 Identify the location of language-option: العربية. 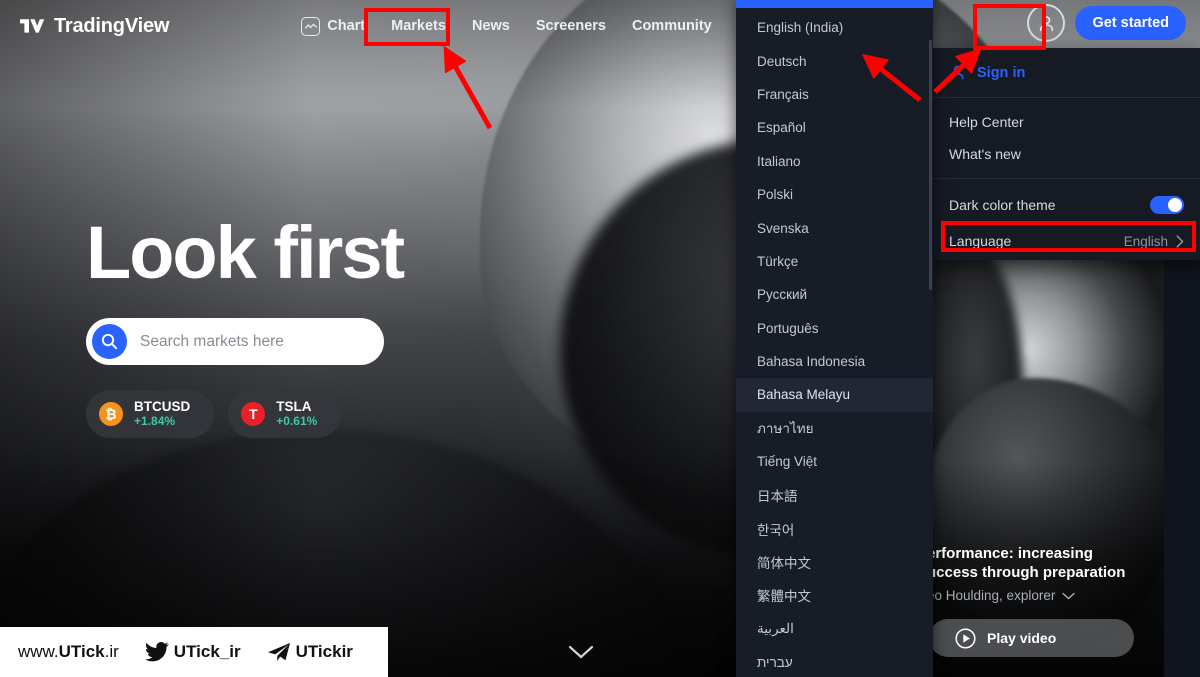
(834, 628).